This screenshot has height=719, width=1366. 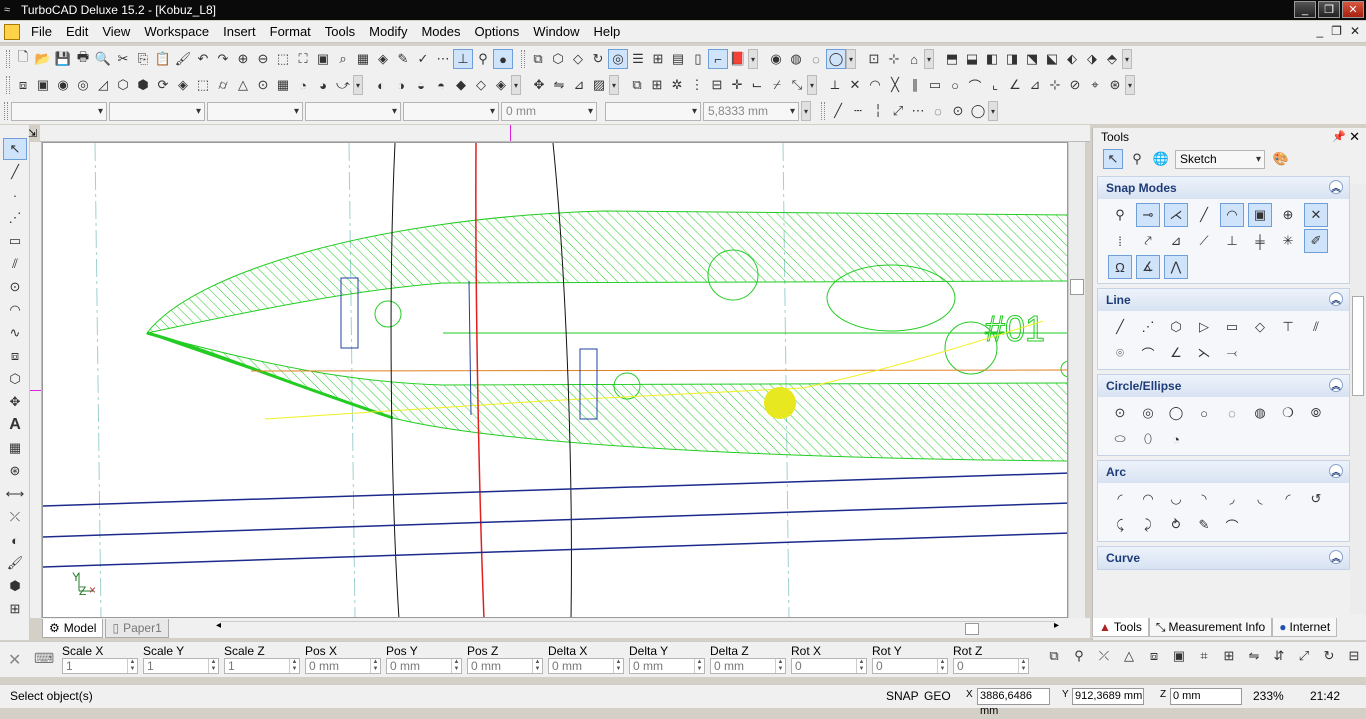 I want to click on menu-file: File, so click(x=41, y=31).